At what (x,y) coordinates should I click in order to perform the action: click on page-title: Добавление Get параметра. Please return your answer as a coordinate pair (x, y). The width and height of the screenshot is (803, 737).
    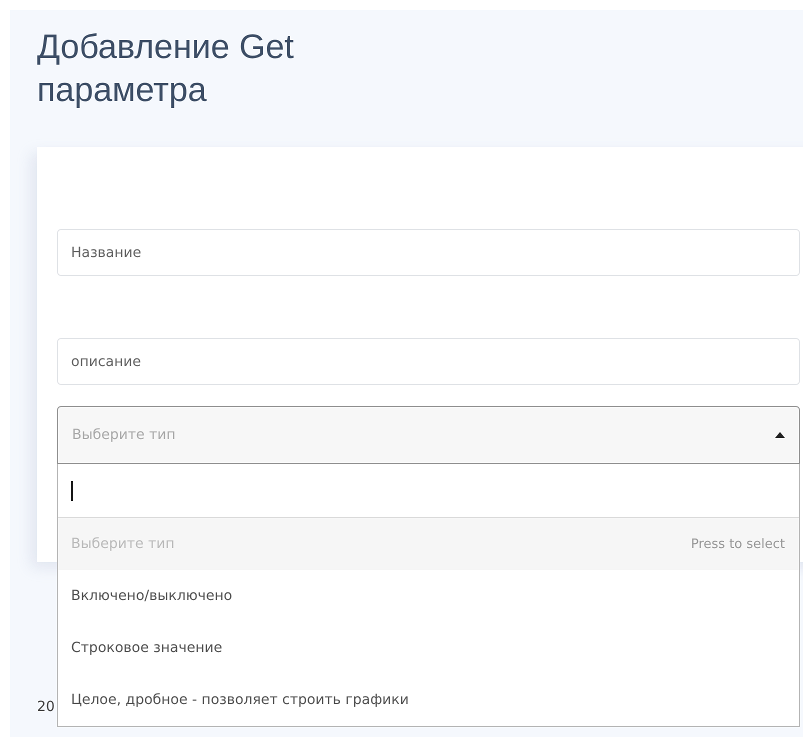
    Looking at the image, I should click on (166, 69).